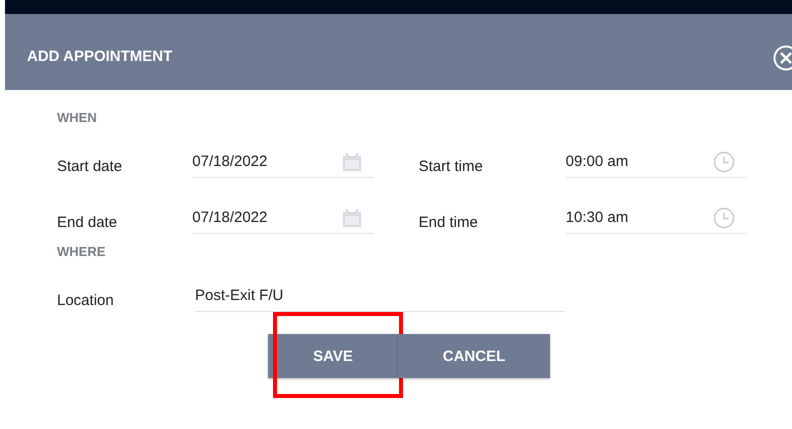  Describe the element at coordinates (380, 296) in the screenshot. I see `text-field: Post-Exit F/U` at that location.